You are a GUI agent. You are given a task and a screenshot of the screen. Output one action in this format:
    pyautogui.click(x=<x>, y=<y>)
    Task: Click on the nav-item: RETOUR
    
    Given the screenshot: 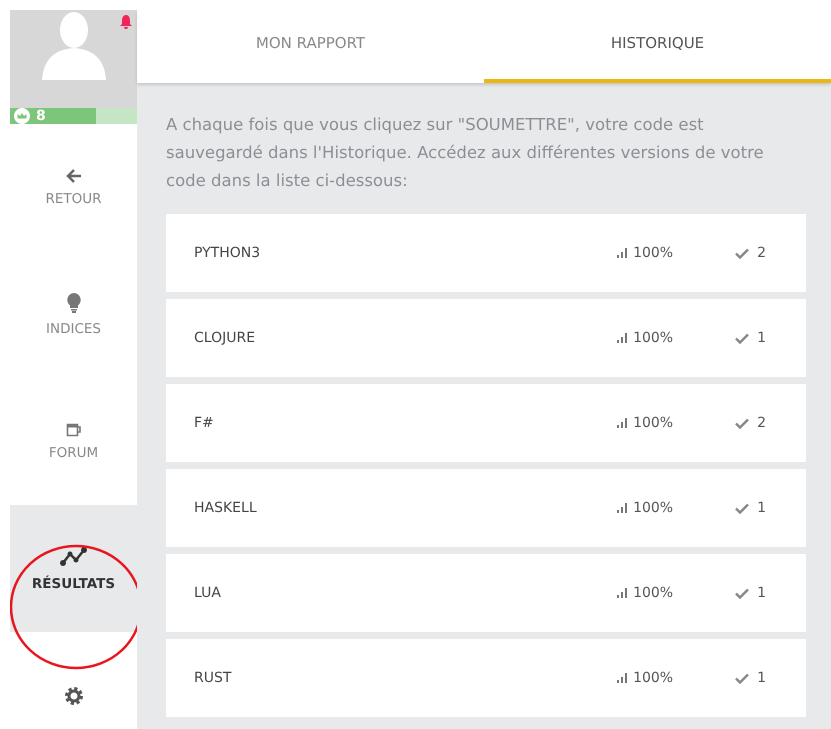 What is the action you would take?
    pyautogui.click(x=73, y=187)
    